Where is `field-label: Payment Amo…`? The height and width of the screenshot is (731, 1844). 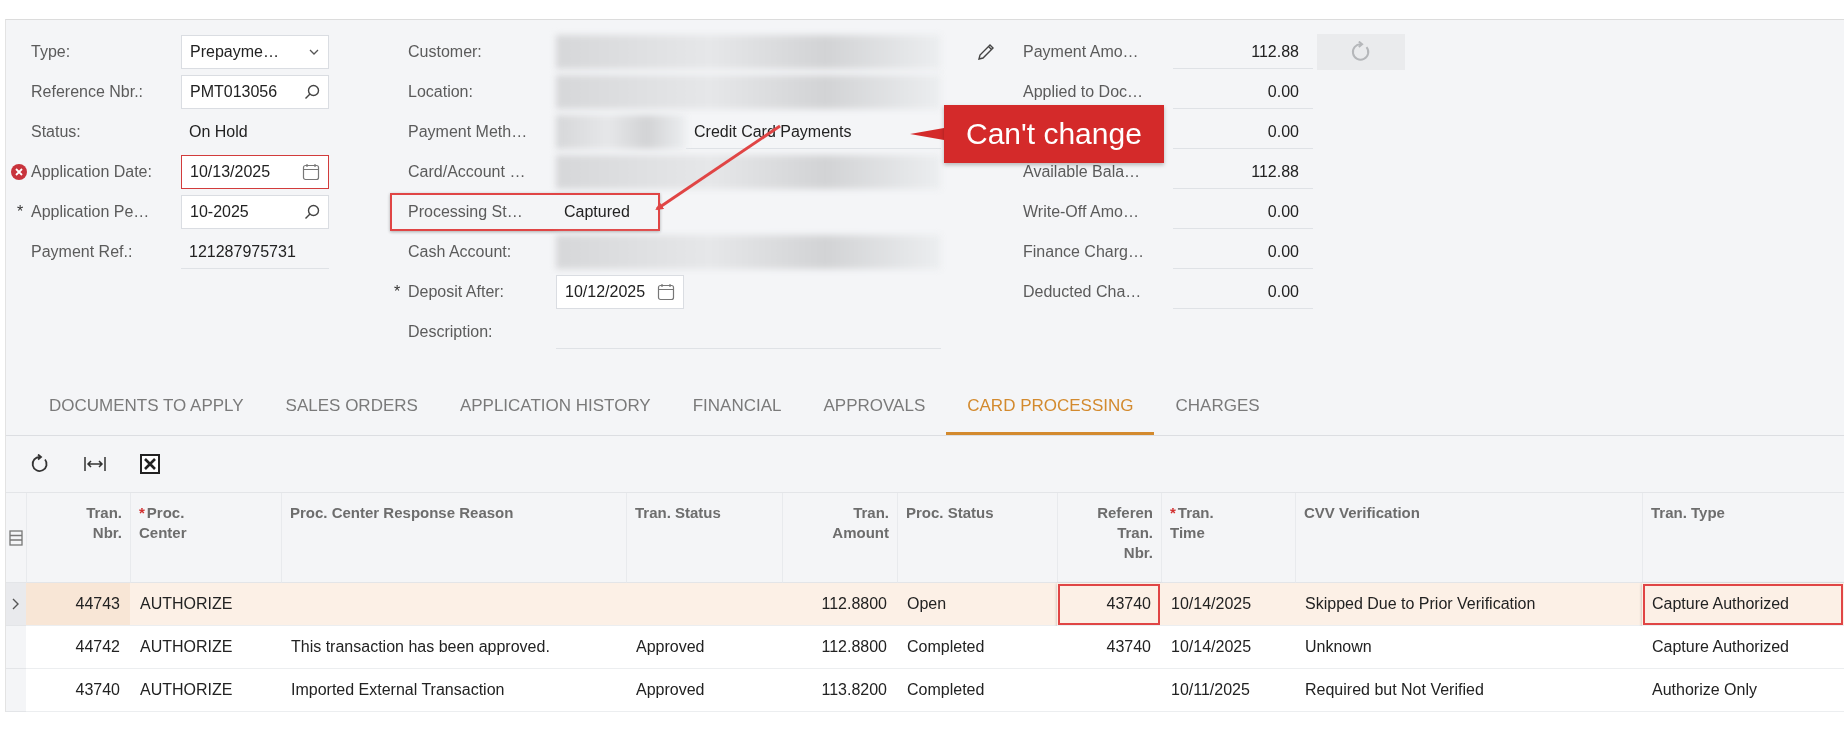 field-label: Payment Amo… is located at coordinates (1081, 52).